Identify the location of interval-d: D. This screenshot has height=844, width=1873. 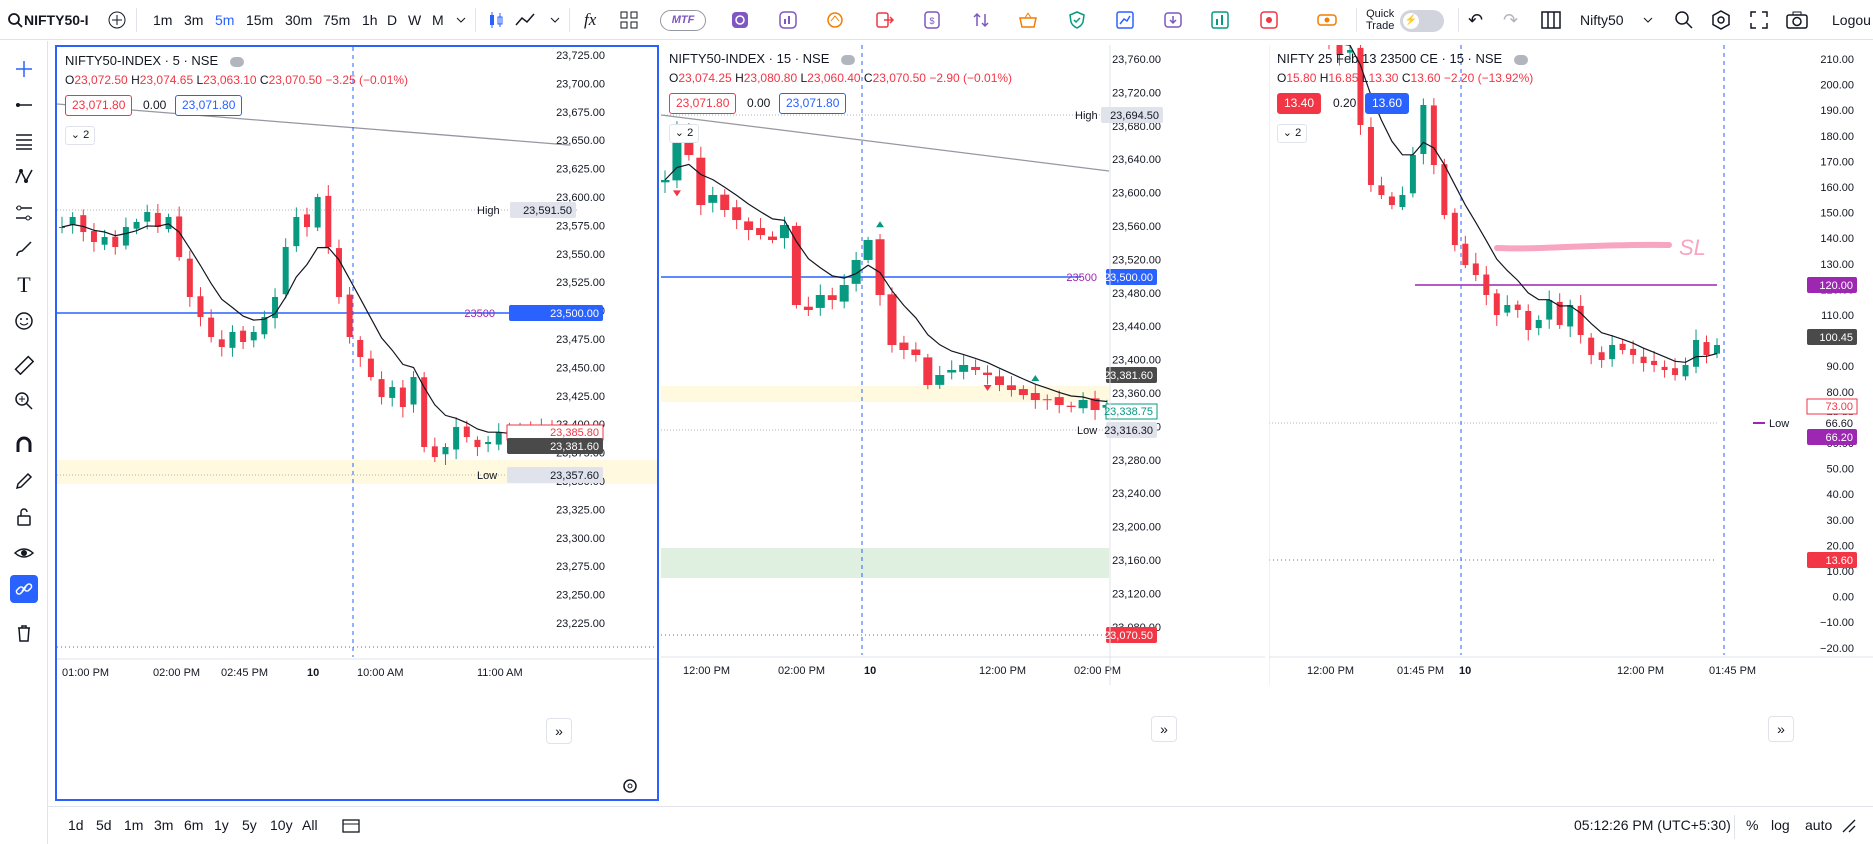
(392, 20).